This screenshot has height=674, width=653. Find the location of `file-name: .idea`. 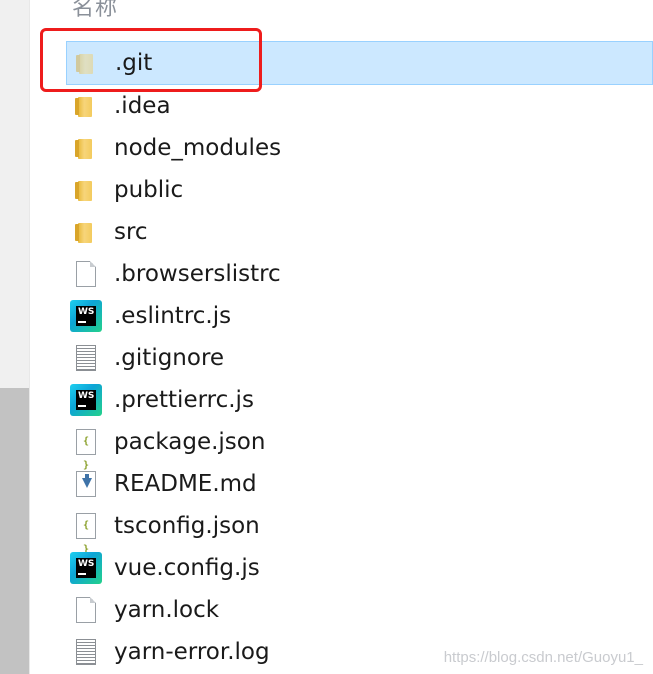

file-name: .idea is located at coordinates (142, 106).